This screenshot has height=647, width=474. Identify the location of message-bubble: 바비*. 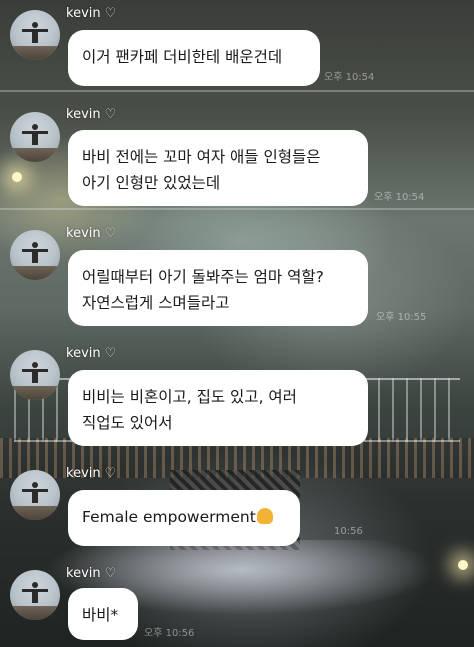
(103, 614).